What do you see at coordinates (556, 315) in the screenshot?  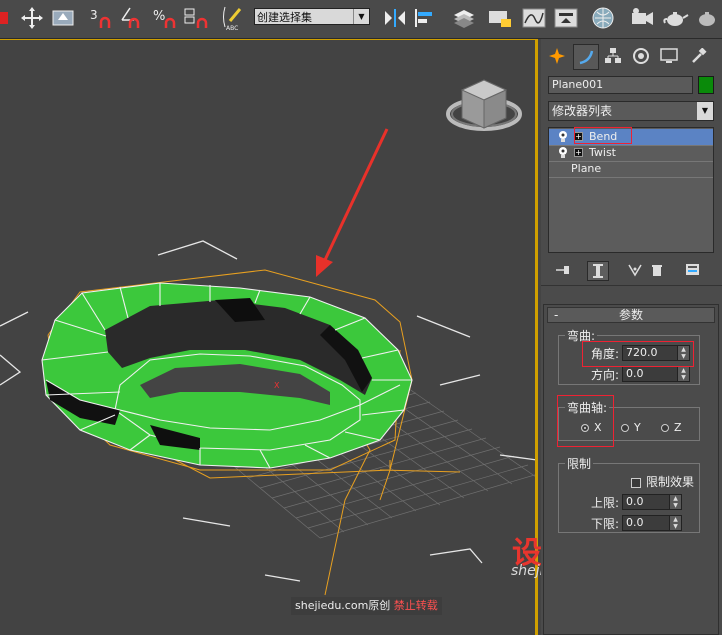 I see `collapse-symbol: -` at bounding box center [556, 315].